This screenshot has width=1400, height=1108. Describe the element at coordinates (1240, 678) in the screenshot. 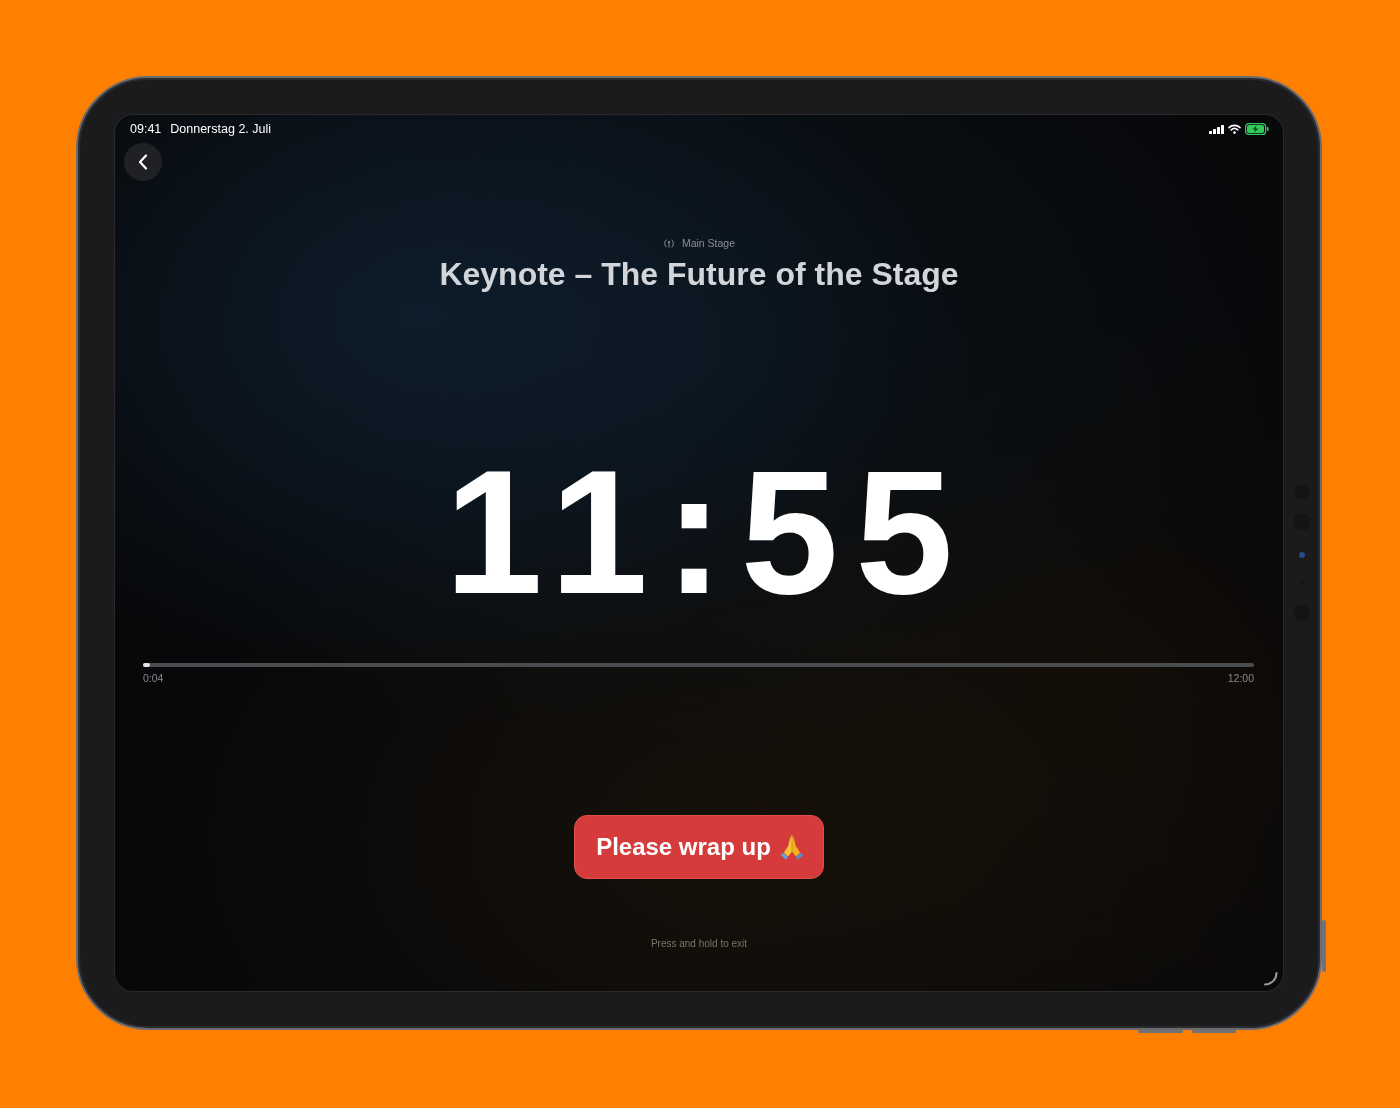

I see `total-time: 12:00` at that location.